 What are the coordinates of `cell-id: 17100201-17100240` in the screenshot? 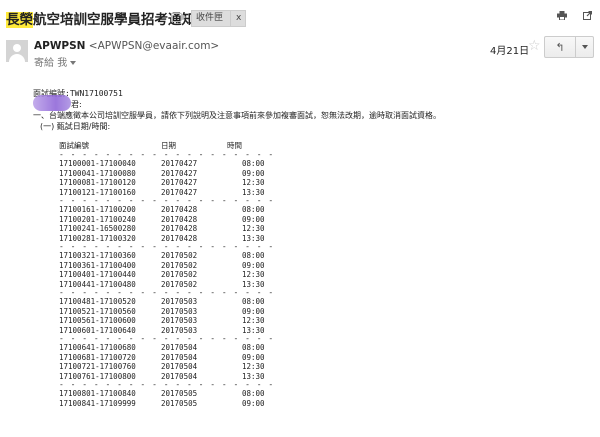 It's located at (97, 219).